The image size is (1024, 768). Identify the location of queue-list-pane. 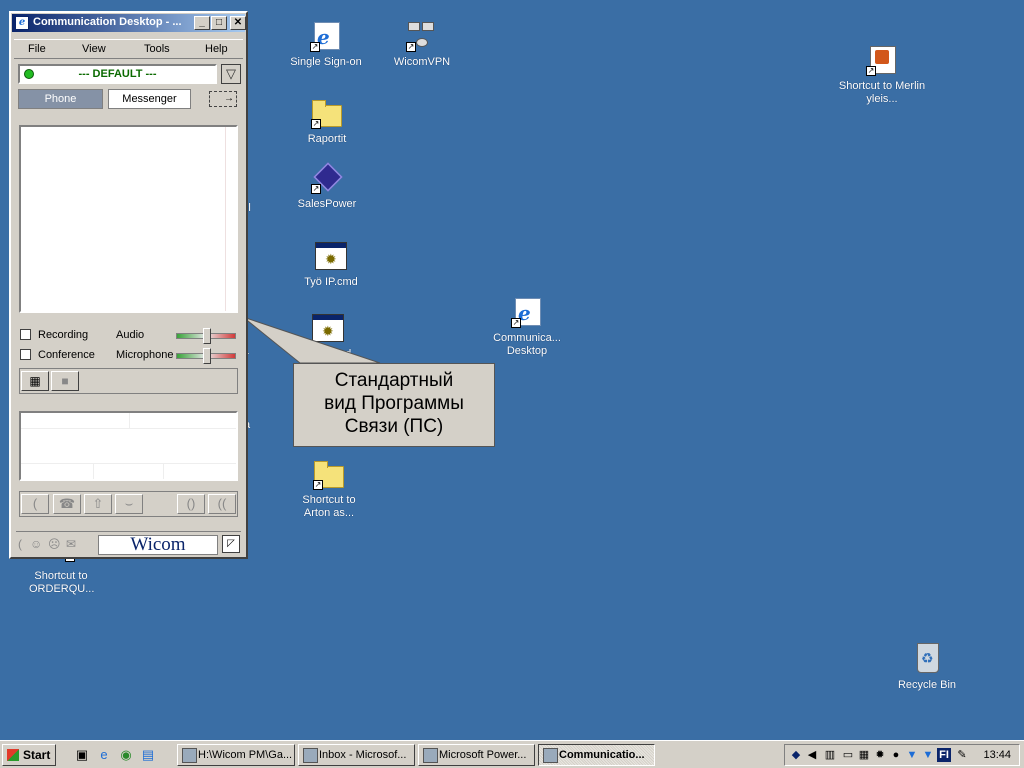
(128, 446).